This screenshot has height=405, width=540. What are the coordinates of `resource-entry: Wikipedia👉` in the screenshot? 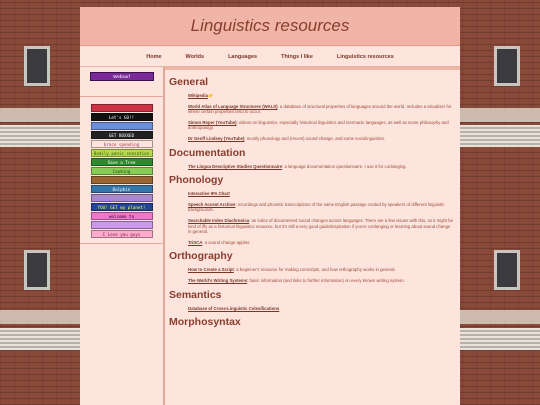 It's located at (321, 96).